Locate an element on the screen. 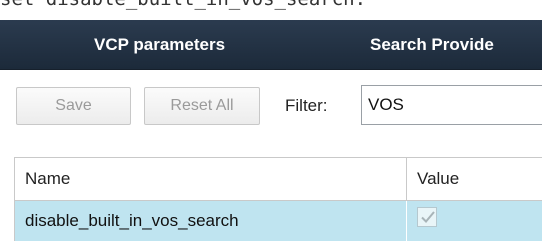 This screenshot has width=542, height=241. checkmark-icon is located at coordinates (428, 217).